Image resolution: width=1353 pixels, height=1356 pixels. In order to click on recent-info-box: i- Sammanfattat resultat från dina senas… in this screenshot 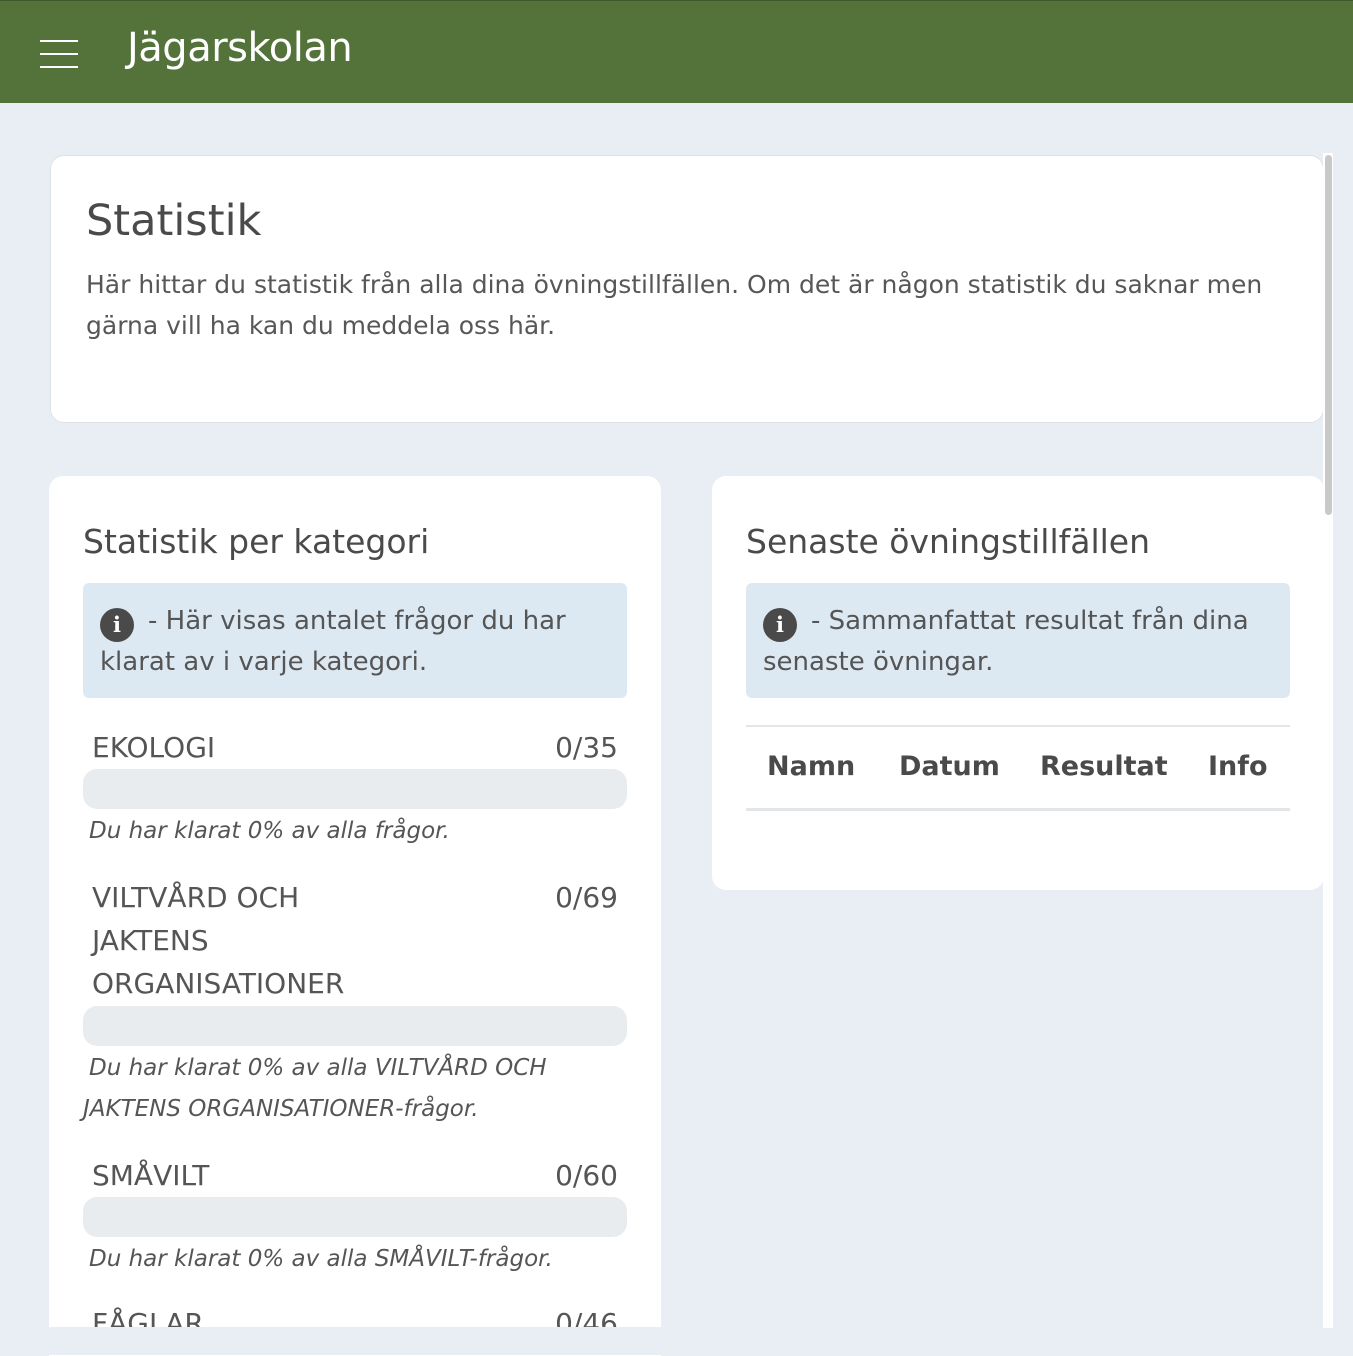, I will do `click(1018, 640)`.